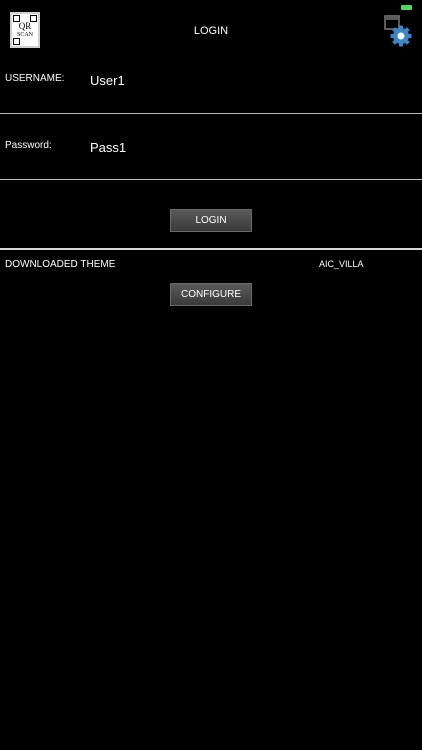 The width and height of the screenshot is (422, 750). I want to click on login-button: LOGIN, so click(211, 220).